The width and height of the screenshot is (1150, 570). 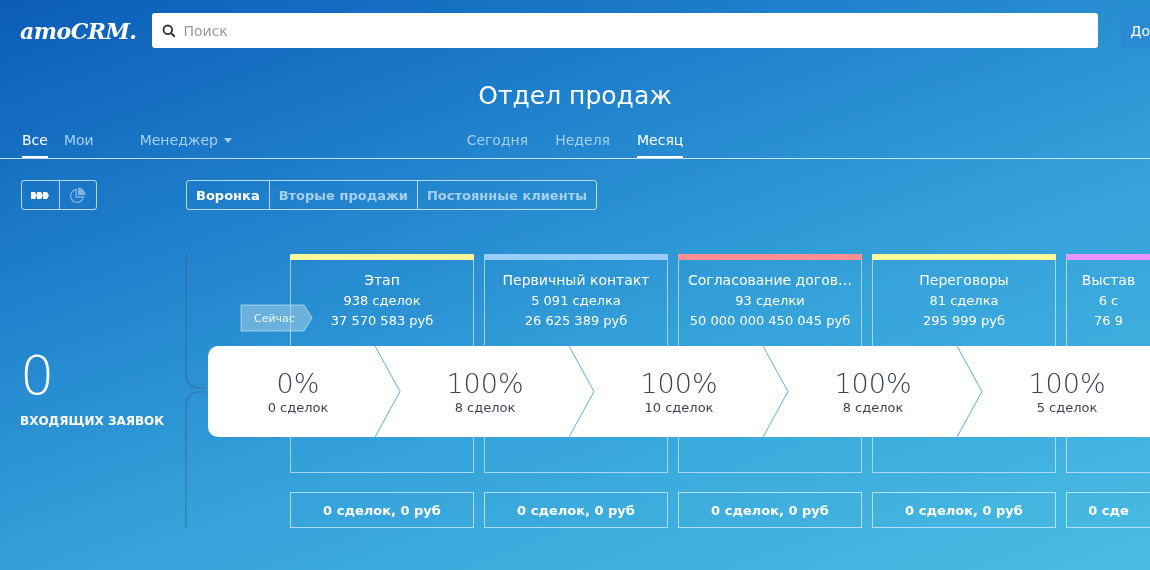 What do you see at coordinates (964, 280) in the screenshot?
I see `stage-name: Переговоры` at bounding box center [964, 280].